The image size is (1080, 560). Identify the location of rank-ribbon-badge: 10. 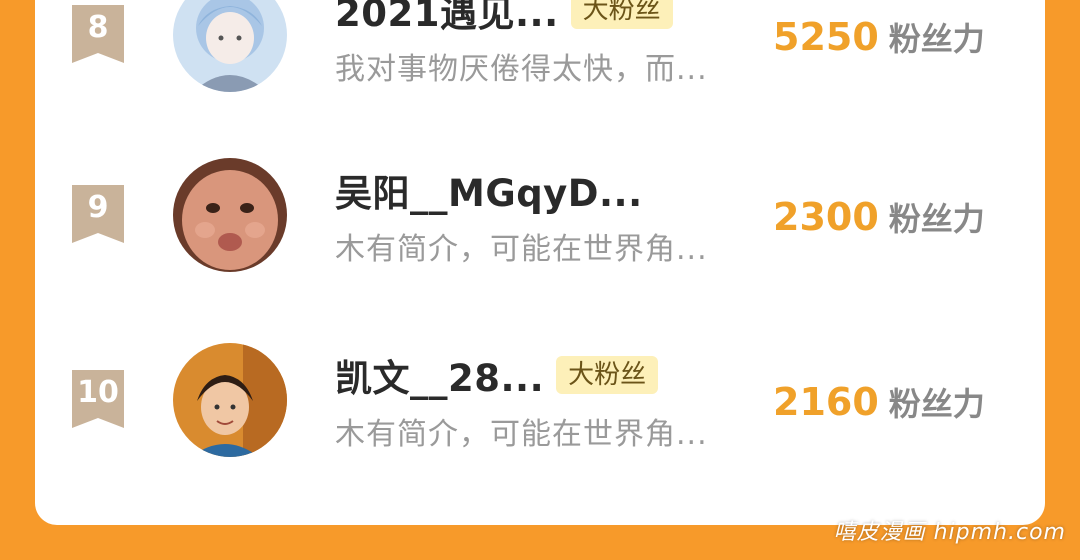
(98, 399).